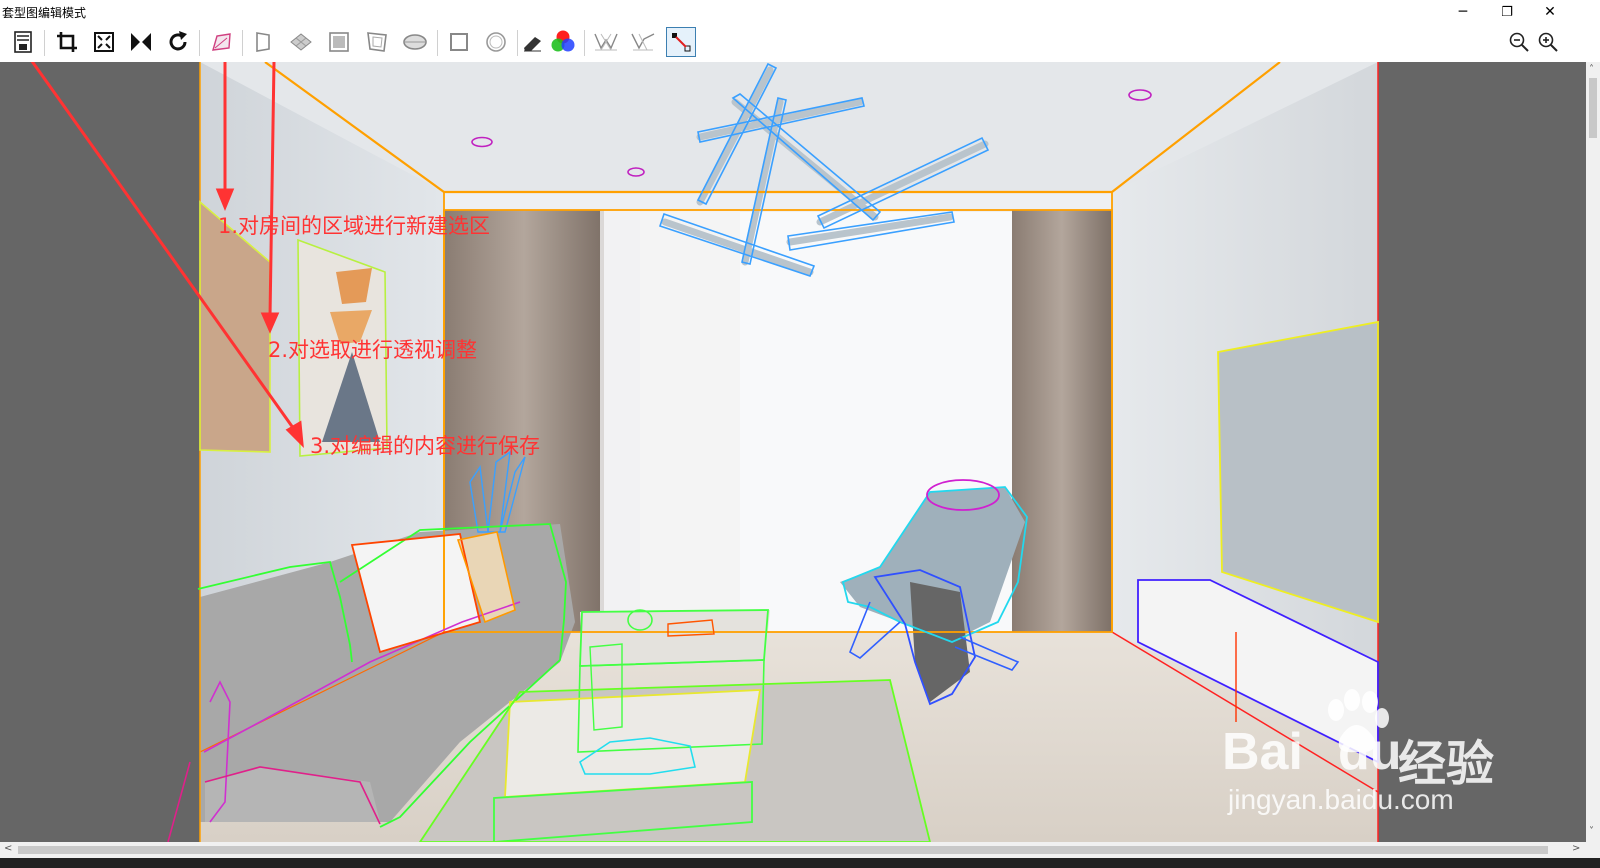 This screenshot has height=868, width=1600. What do you see at coordinates (354, 226) in the screenshot?
I see `annotation-step-1: 1.对房间的区域进行新建选区` at bounding box center [354, 226].